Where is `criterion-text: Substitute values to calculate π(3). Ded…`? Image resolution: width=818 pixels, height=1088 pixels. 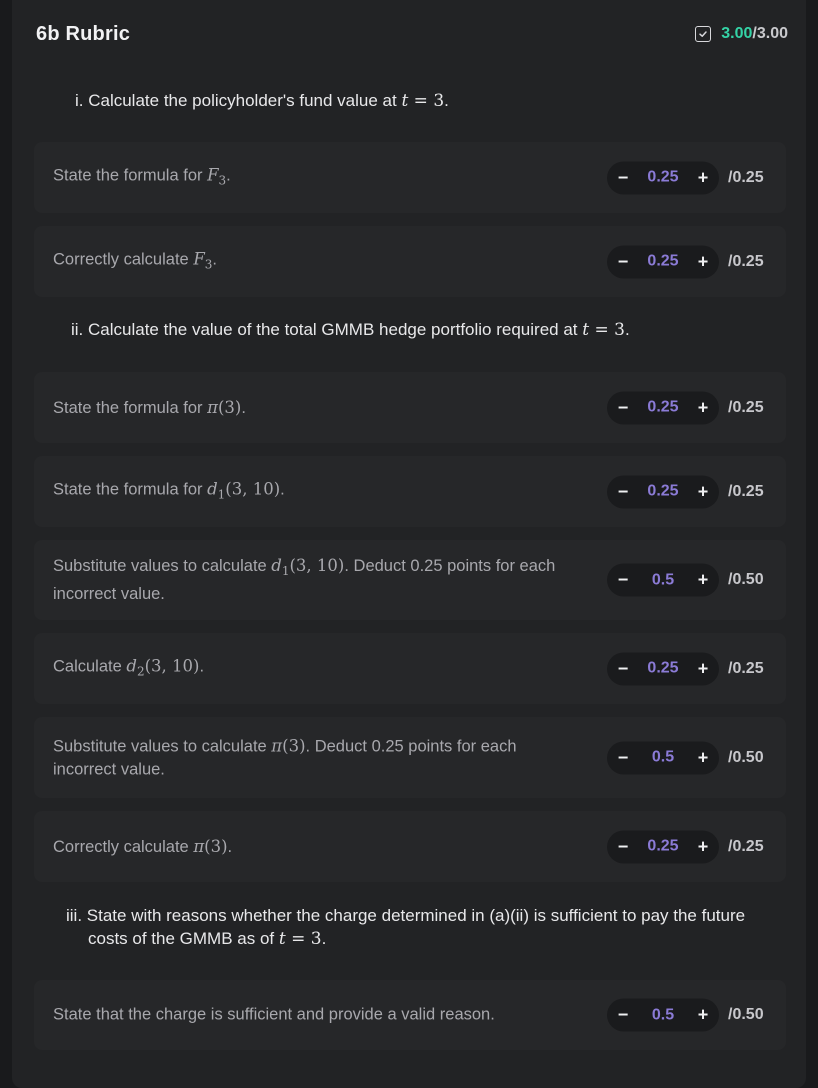 criterion-text: Substitute values to calculate π(3). Ded… is located at coordinates (285, 757).